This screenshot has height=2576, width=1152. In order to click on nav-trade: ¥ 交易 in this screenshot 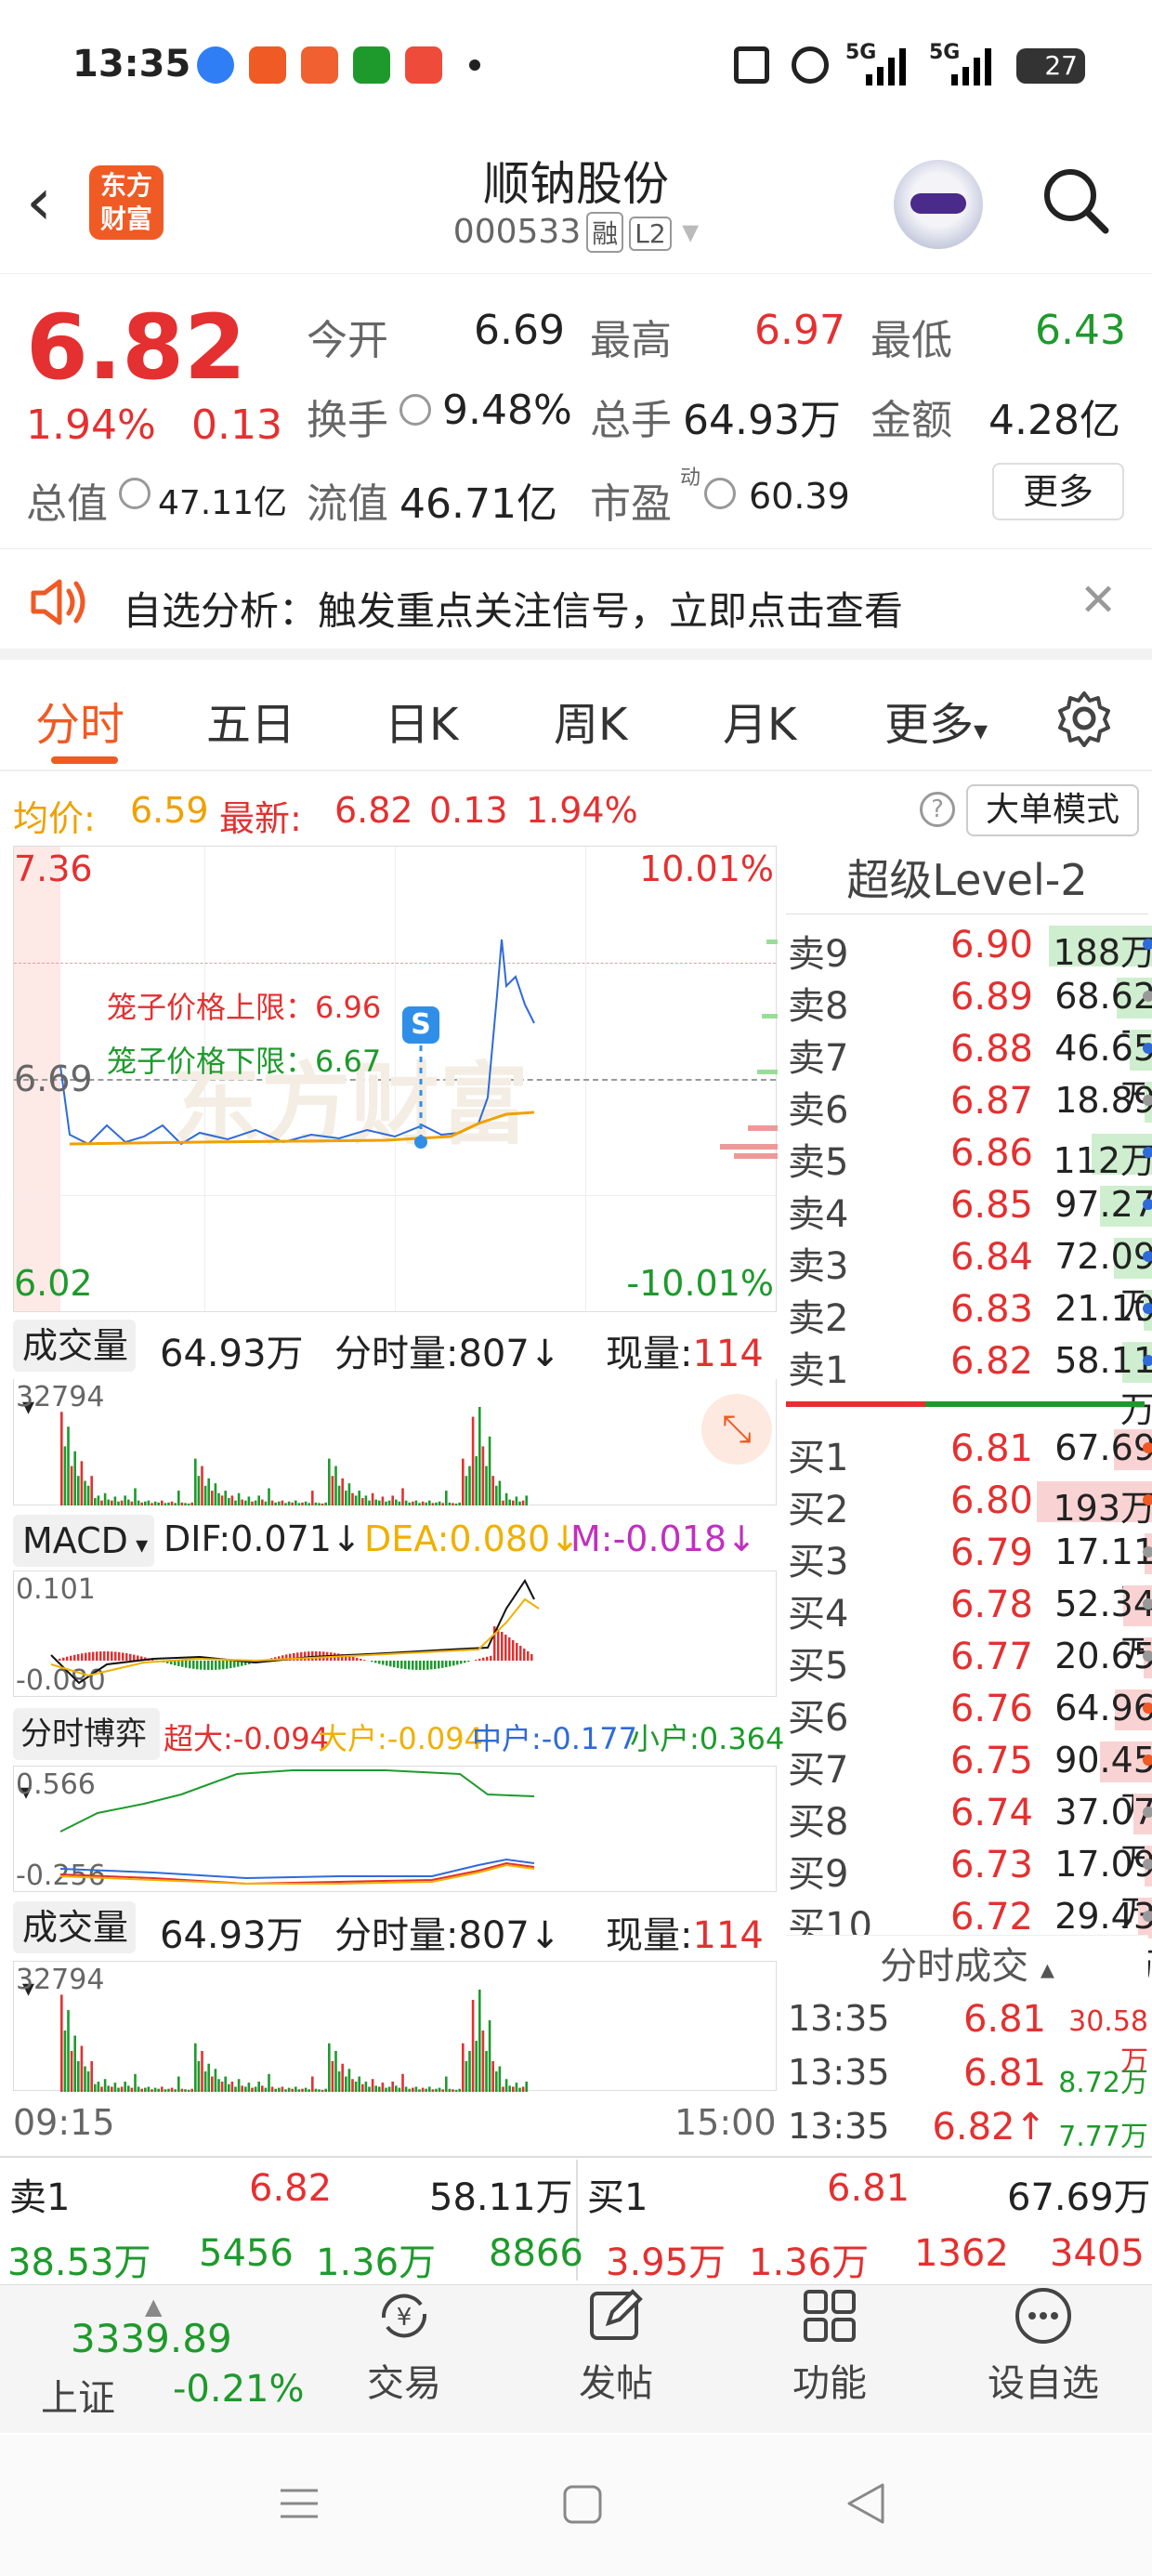, I will do `click(404, 2346)`.